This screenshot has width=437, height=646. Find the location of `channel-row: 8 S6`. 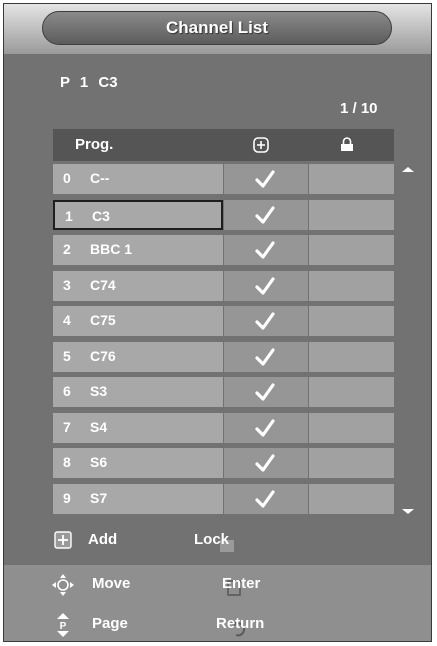

channel-row: 8 S6 is located at coordinates (223, 463).